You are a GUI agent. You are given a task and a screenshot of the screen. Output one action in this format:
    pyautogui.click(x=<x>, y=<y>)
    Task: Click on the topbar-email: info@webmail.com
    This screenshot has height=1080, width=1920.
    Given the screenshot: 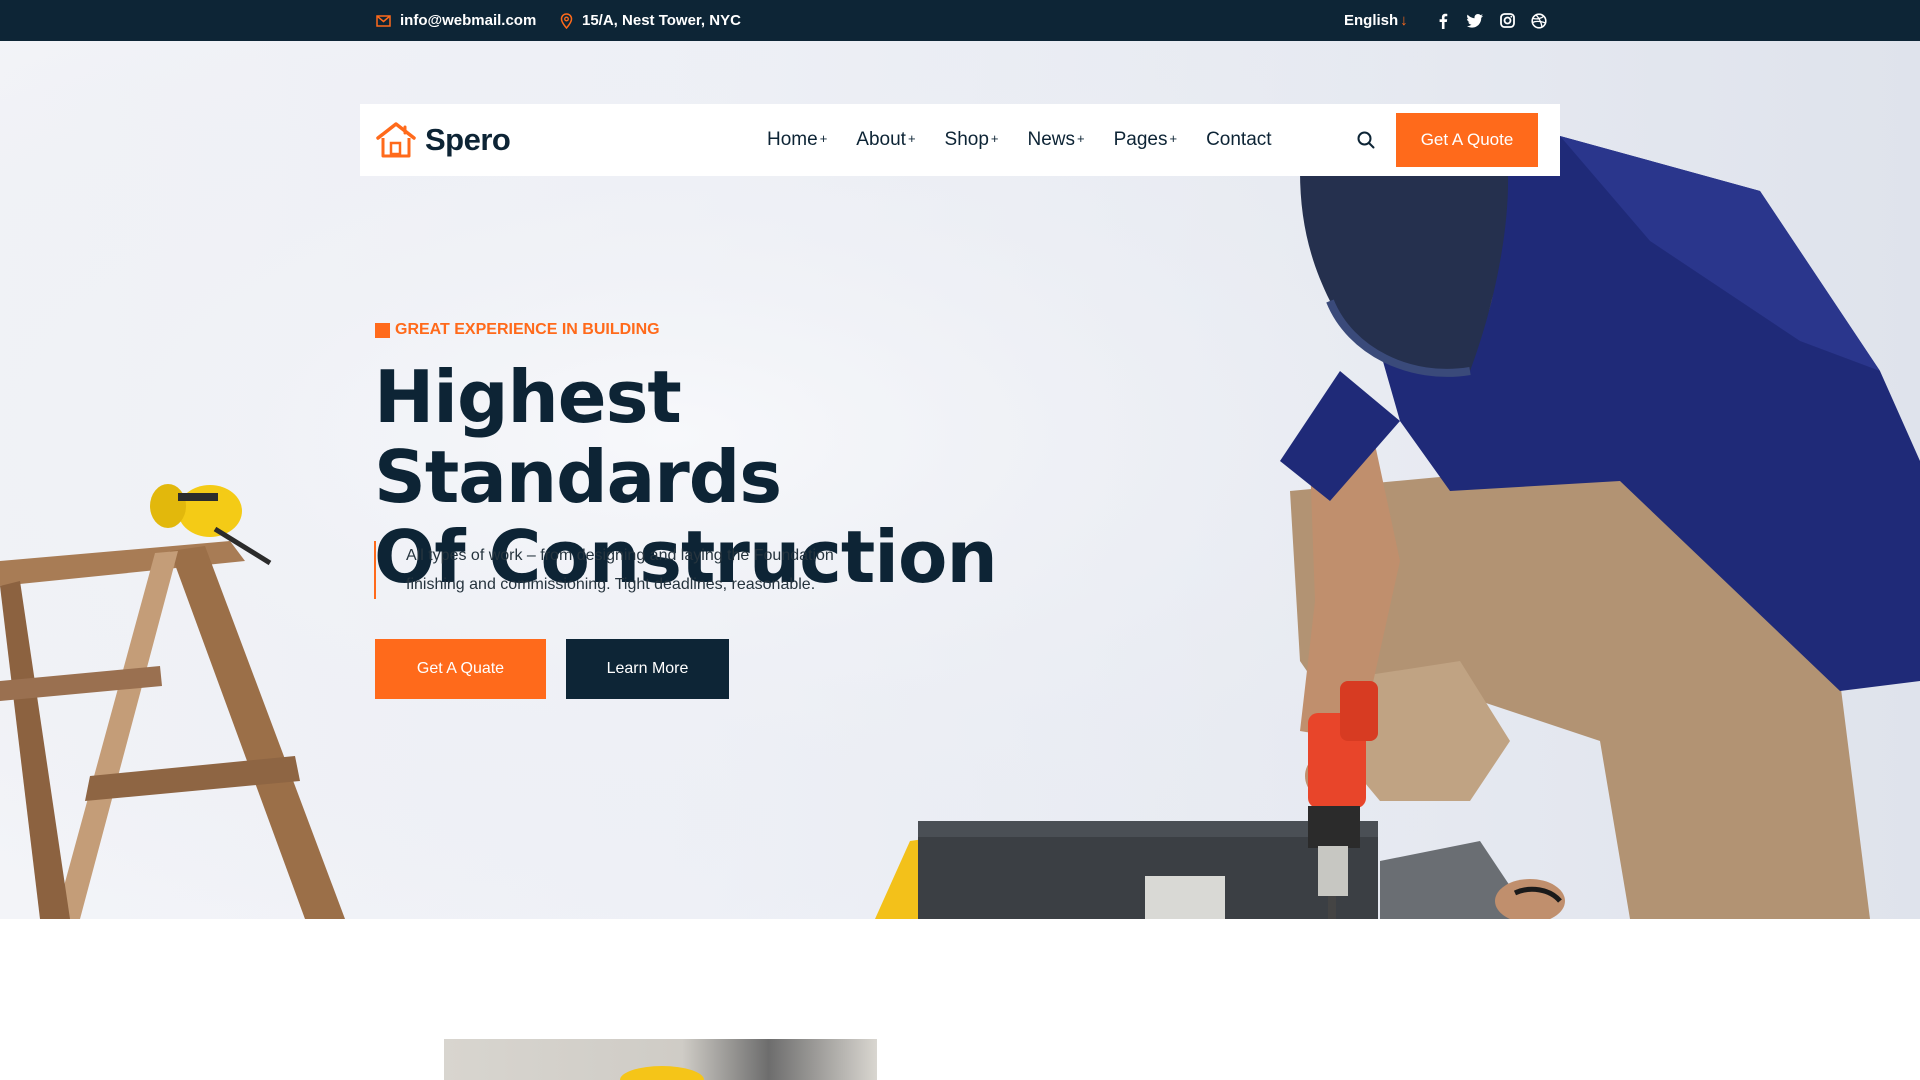 What is the action you would take?
    pyautogui.click(x=456, y=20)
    